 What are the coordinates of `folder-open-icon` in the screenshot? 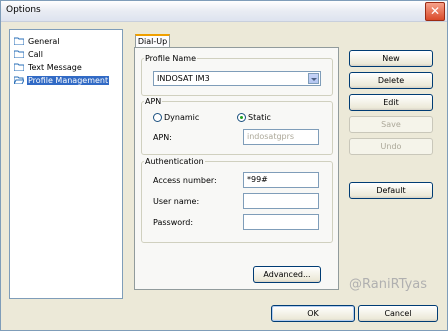 It's located at (19, 80).